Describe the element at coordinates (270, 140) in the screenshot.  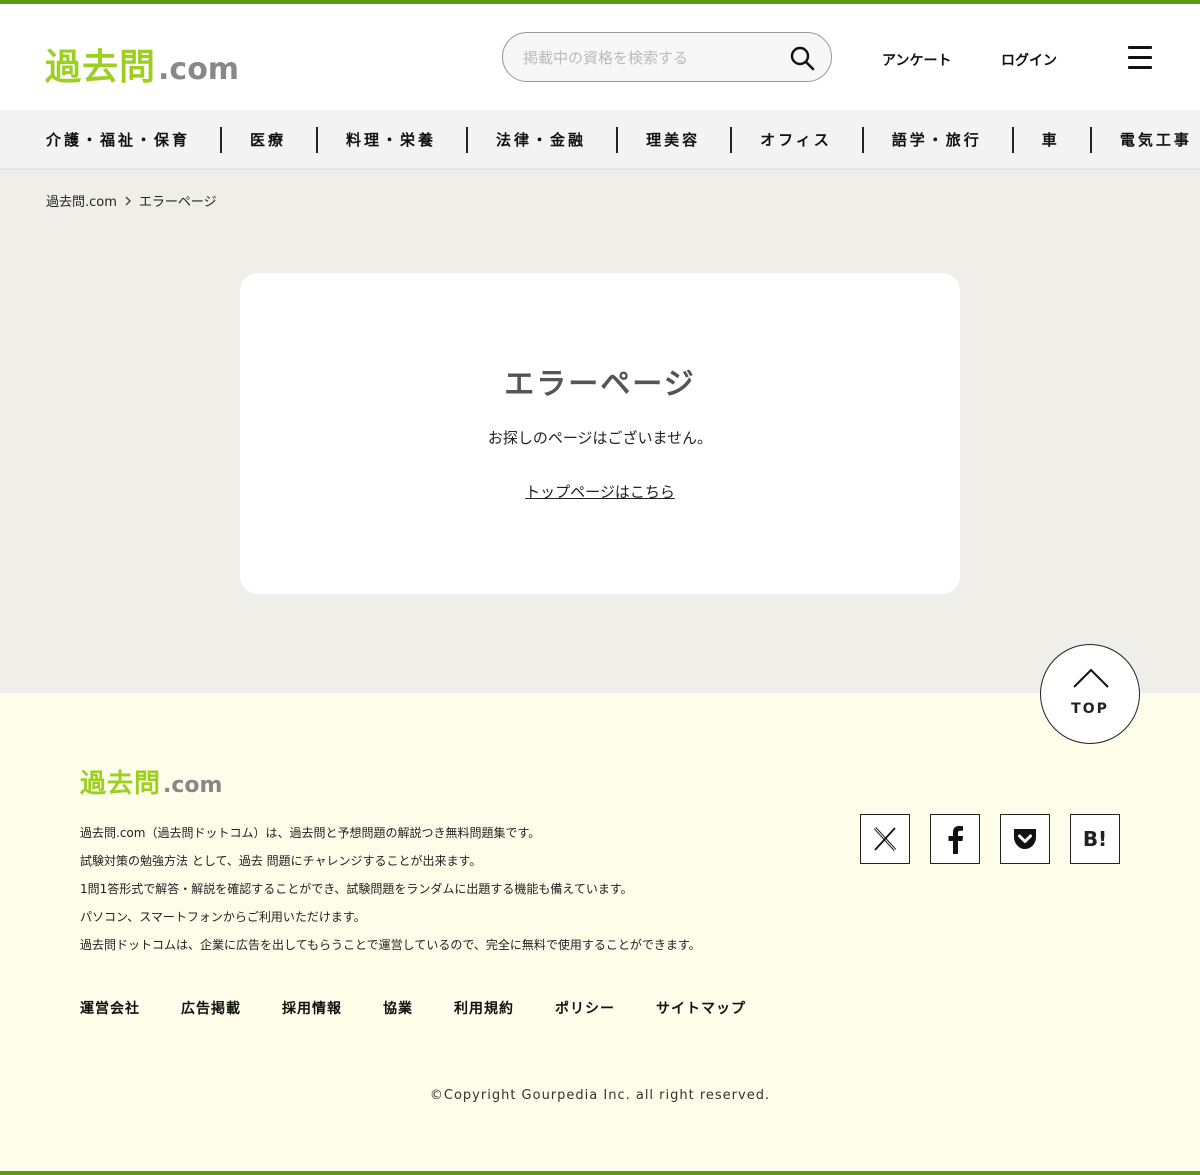
I see `category-medical: 医療` at that location.